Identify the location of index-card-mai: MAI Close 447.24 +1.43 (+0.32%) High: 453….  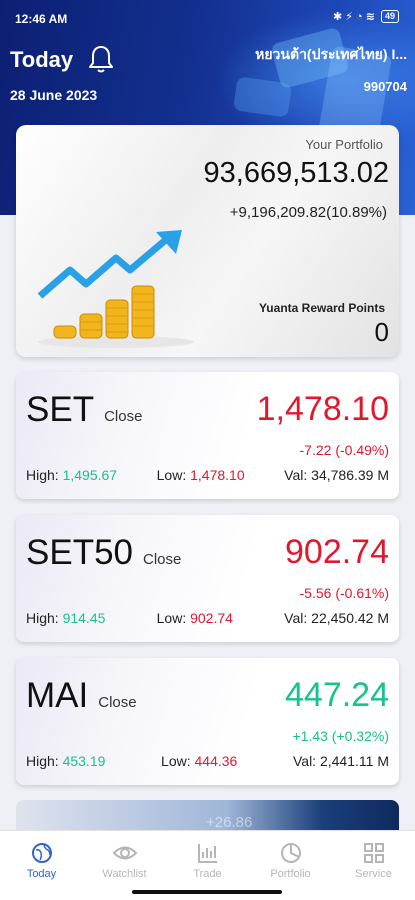
(207, 721).